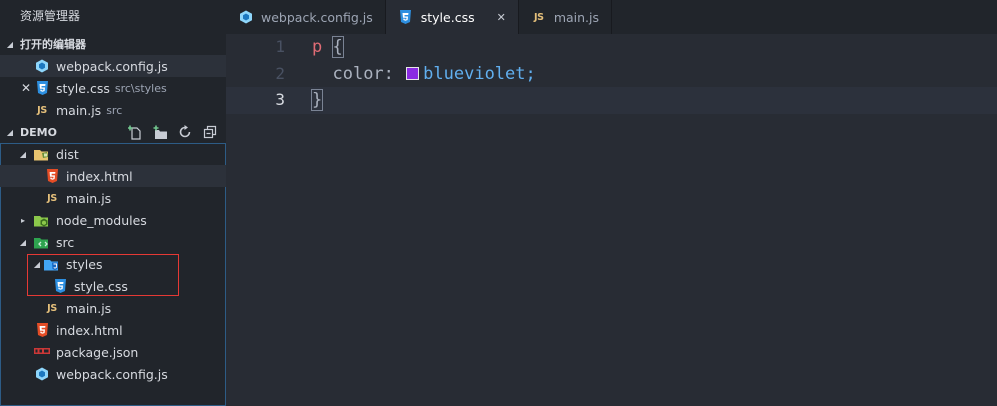  I want to click on tree-folder-src: ◢ src, so click(113, 242).